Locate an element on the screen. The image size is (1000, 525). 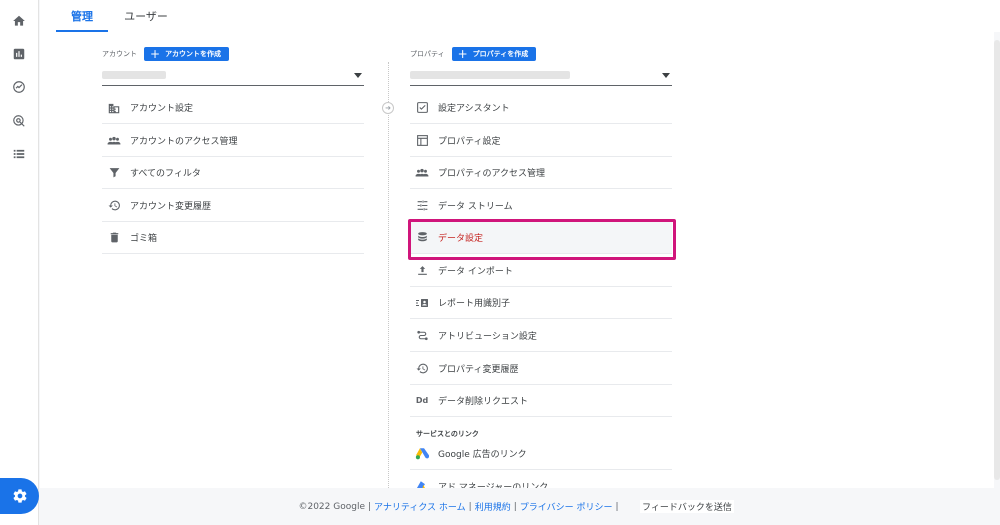
property-header: プロパティ + プロパティを作成 is located at coordinates (473, 54).